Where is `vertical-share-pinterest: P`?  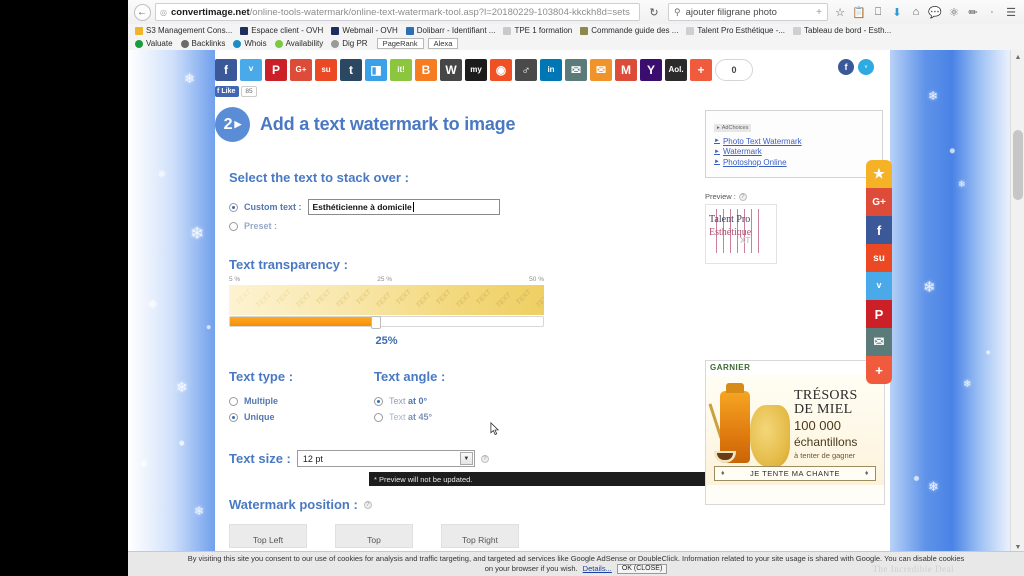
vertical-share-pinterest: P is located at coordinates (879, 314).